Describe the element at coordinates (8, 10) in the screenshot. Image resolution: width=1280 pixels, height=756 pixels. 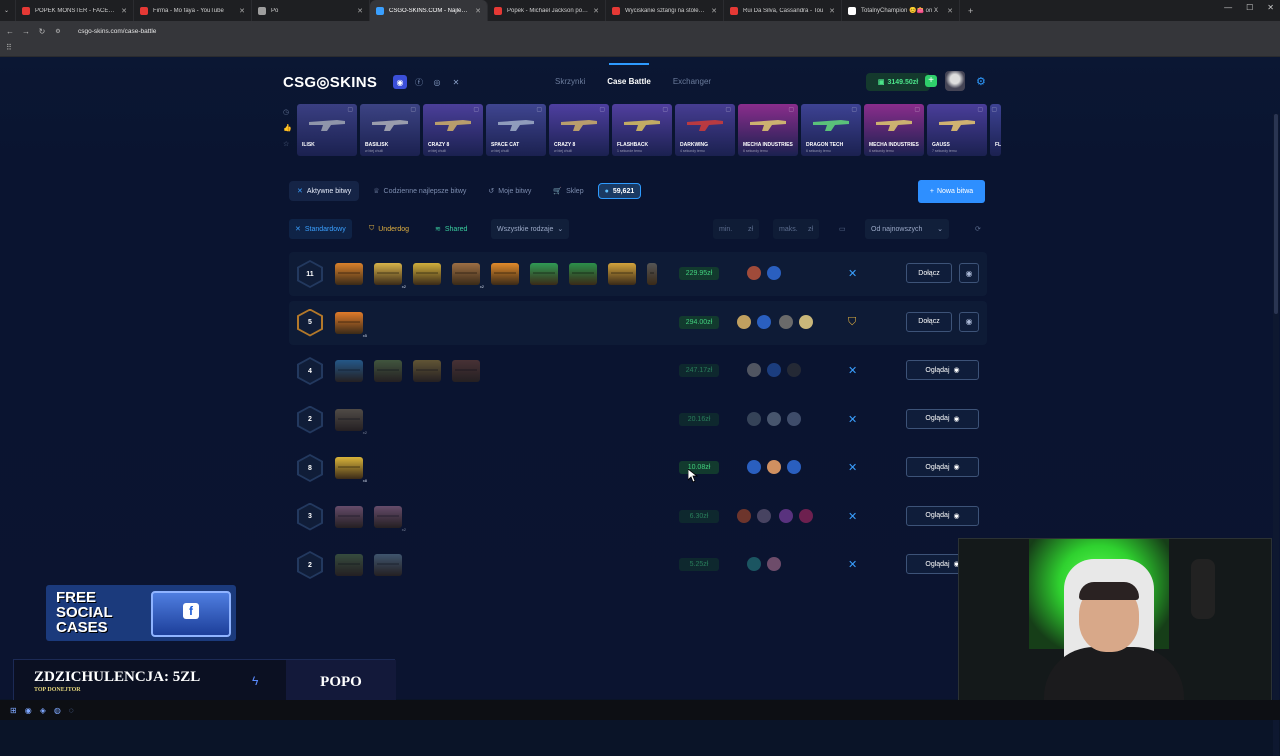
I see `tab-list-icon: ⌄` at that location.